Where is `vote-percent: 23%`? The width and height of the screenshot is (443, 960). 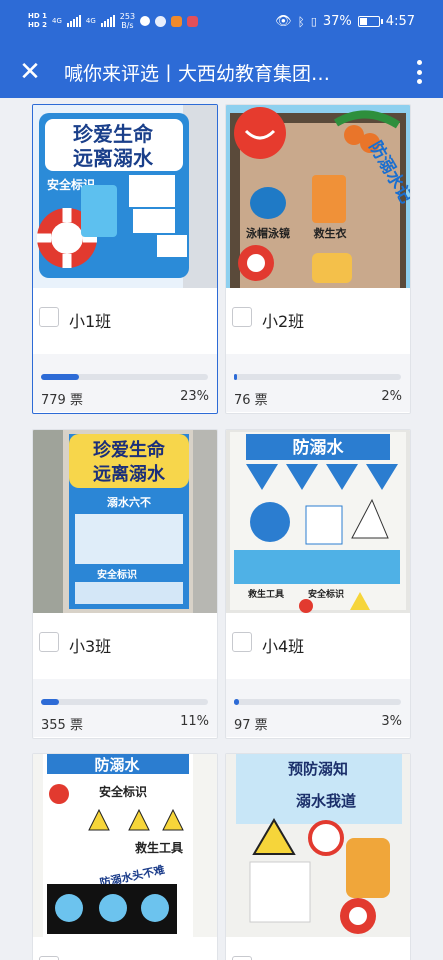
vote-percent: 23% is located at coordinates (194, 396).